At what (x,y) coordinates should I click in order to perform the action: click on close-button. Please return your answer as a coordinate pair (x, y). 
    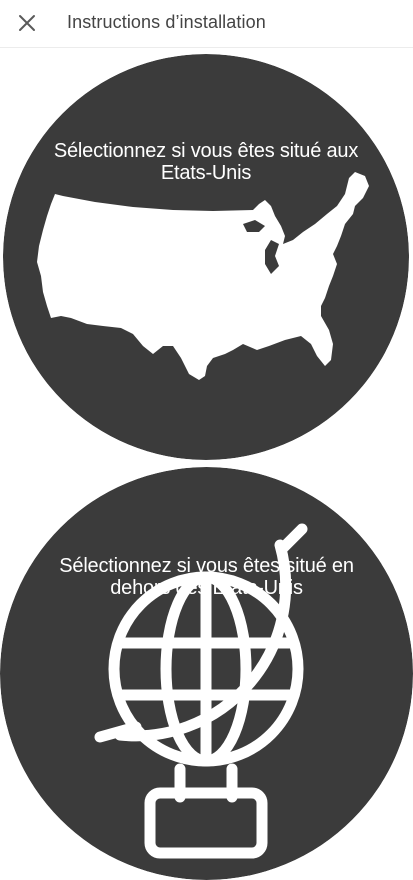
    Looking at the image, I should click on (27, 23).